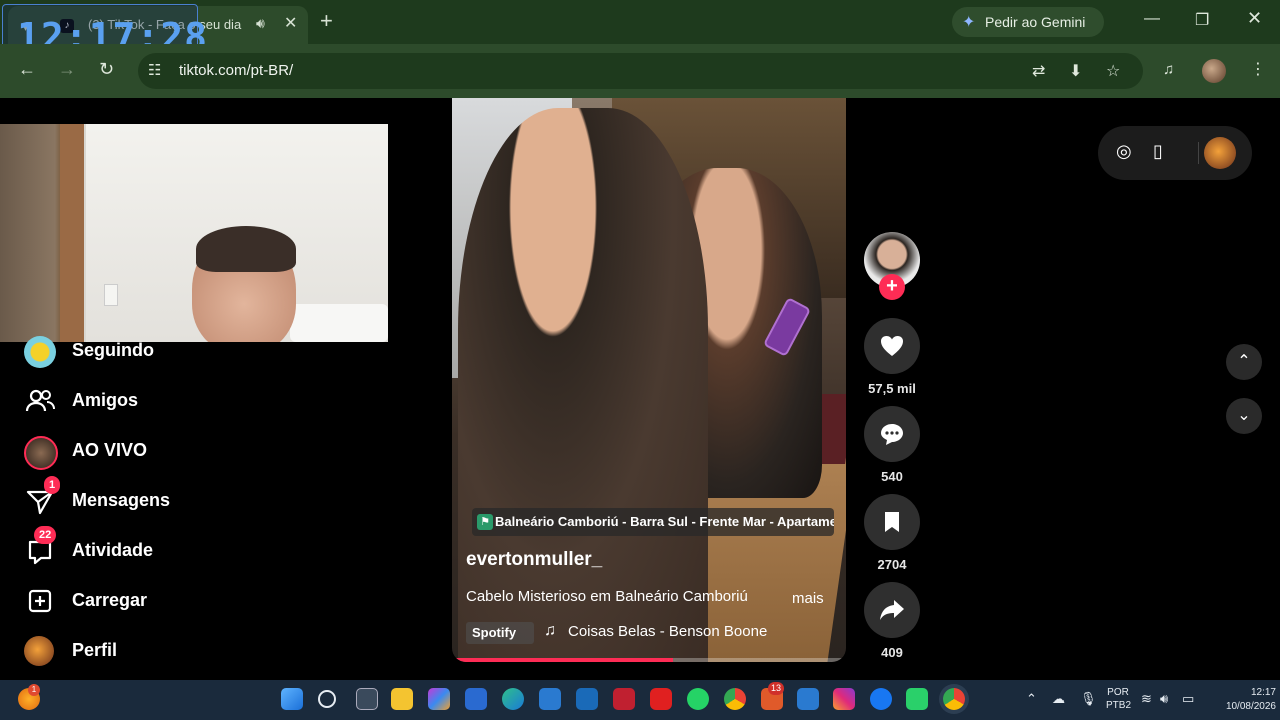 This screenshot has height=720, width=1280. I want to click on battery-icon: ▭, so click(1188, 699).